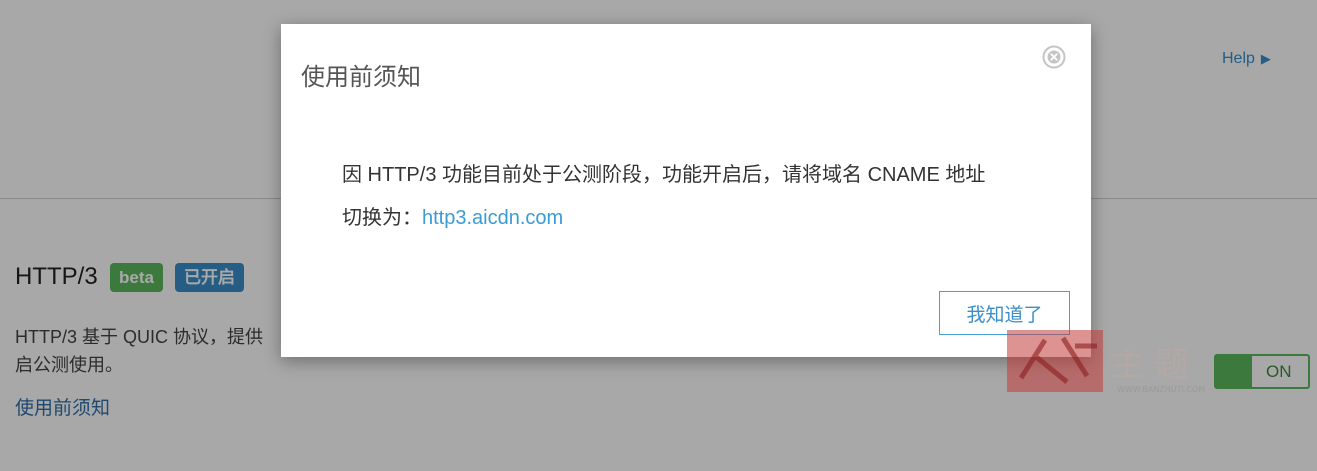 The width and height of the screenshot is (1317, 471). What do you see at coordinates (1054, 57) in the screenshot?
I see `close-icon` at bounding box center [1054, 57].